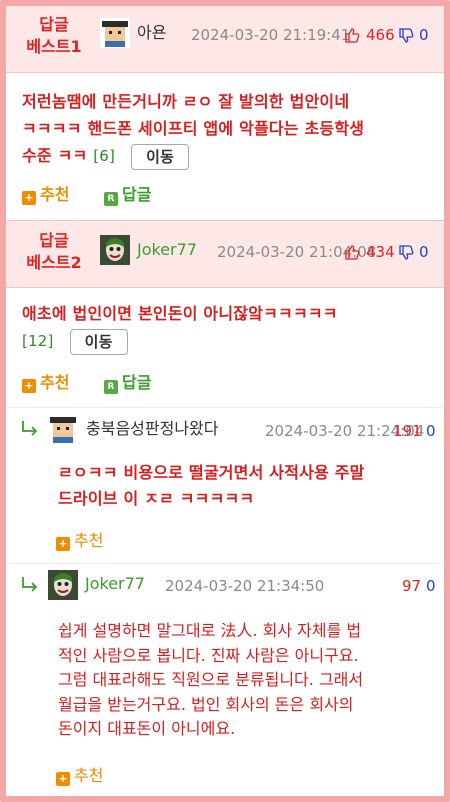  What do you see at coordinates (54, 24) in the screenshot?
I see `best-badge-1-line1: 답글` at bounding box center [54, 24].